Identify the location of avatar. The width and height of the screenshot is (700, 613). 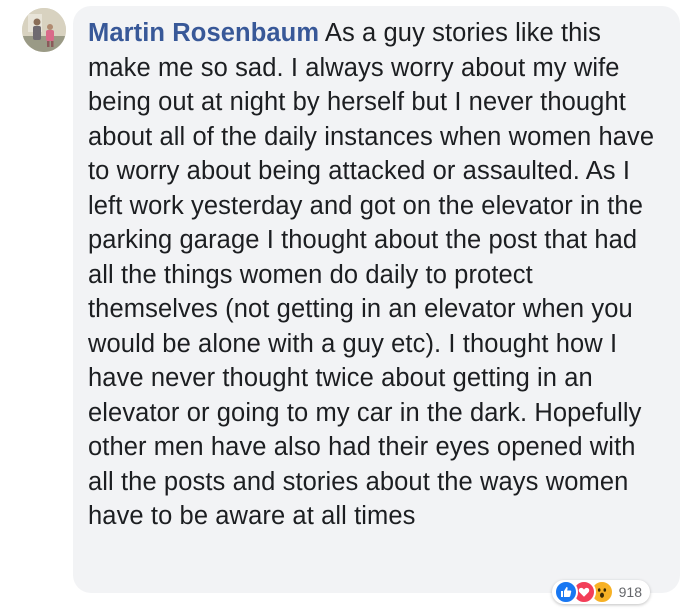
(44, 30).